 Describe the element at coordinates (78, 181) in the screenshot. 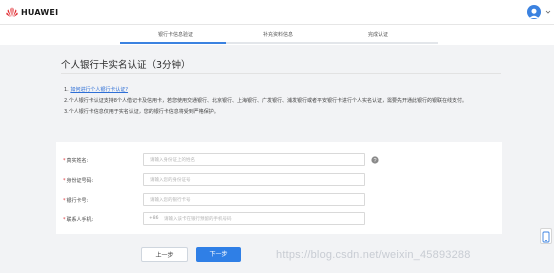

I see `id-number-label: *身份证号码:` at that location.